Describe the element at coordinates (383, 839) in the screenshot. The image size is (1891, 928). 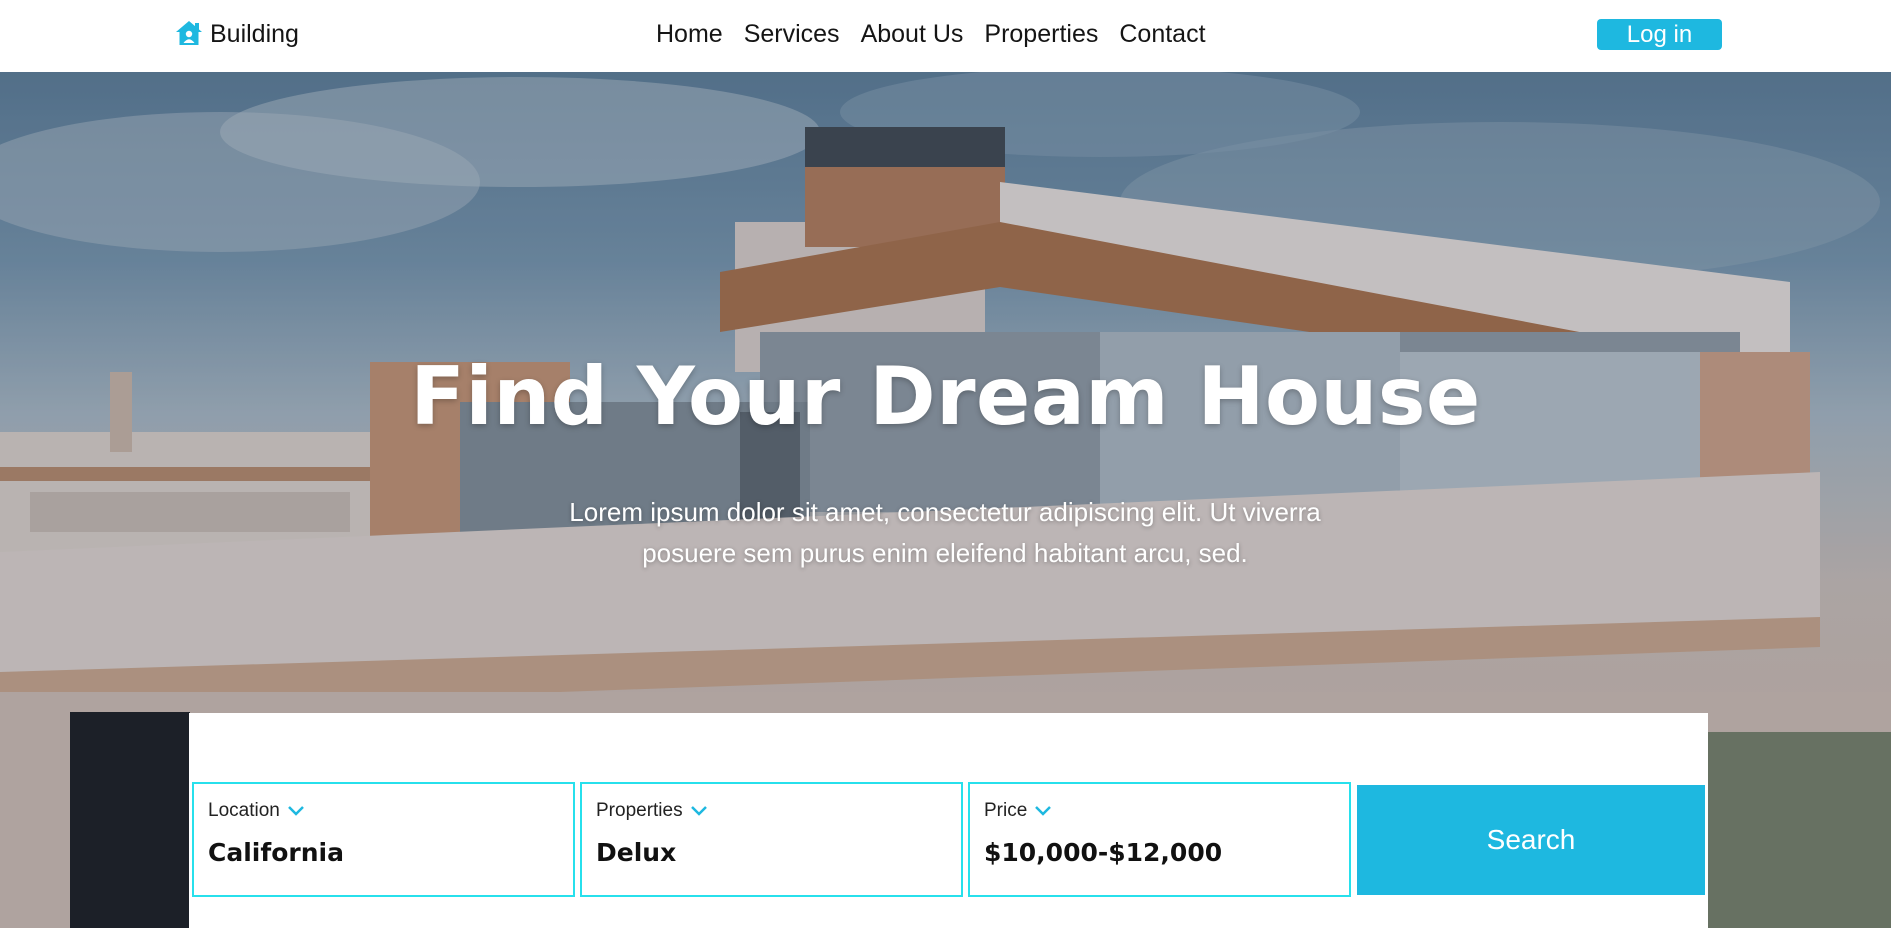
I see `location-select: Location California` at that location.